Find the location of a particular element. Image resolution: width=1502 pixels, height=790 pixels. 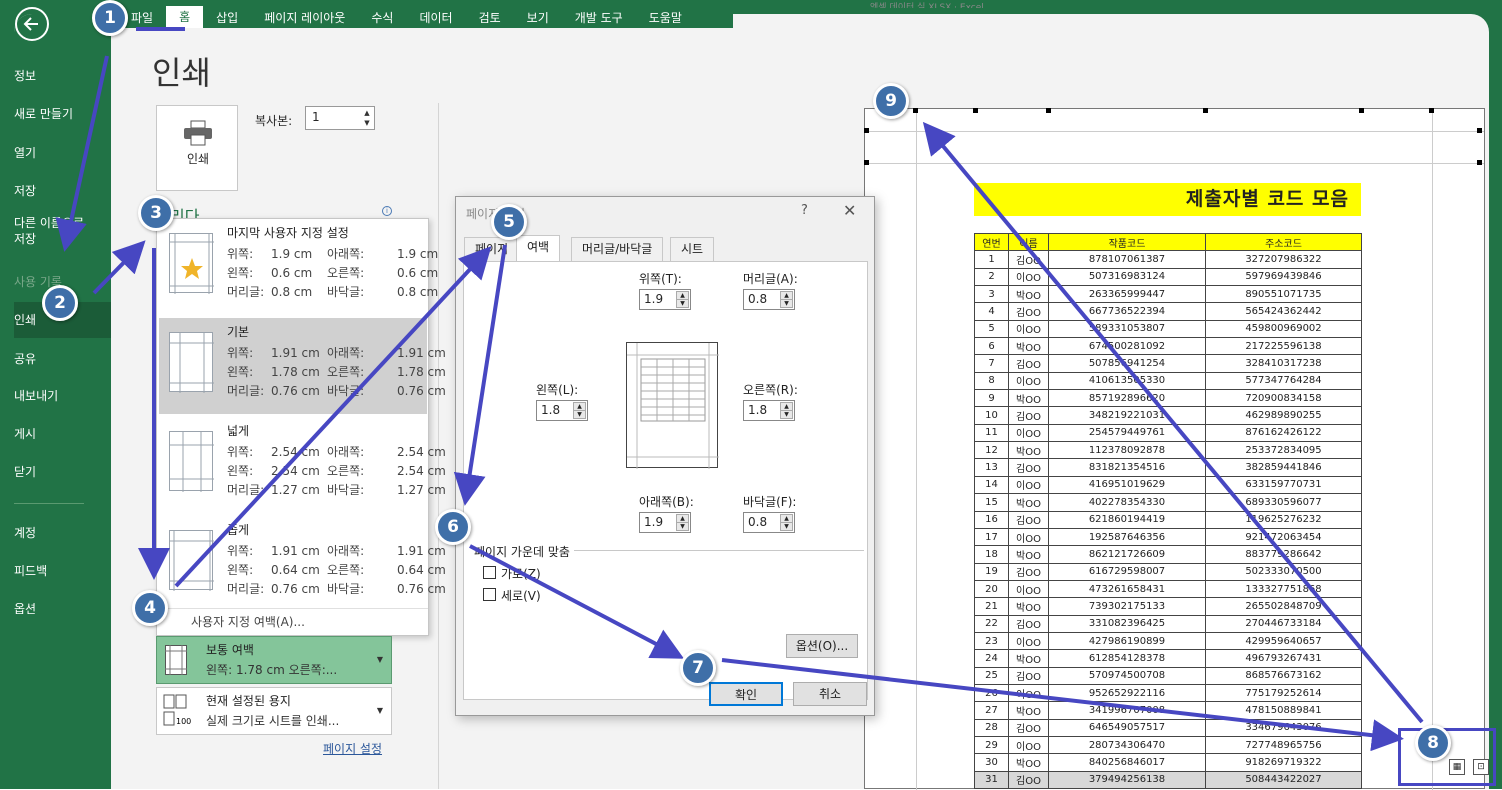

nav-export: 내보내기 is located at coordinates (62, 396).